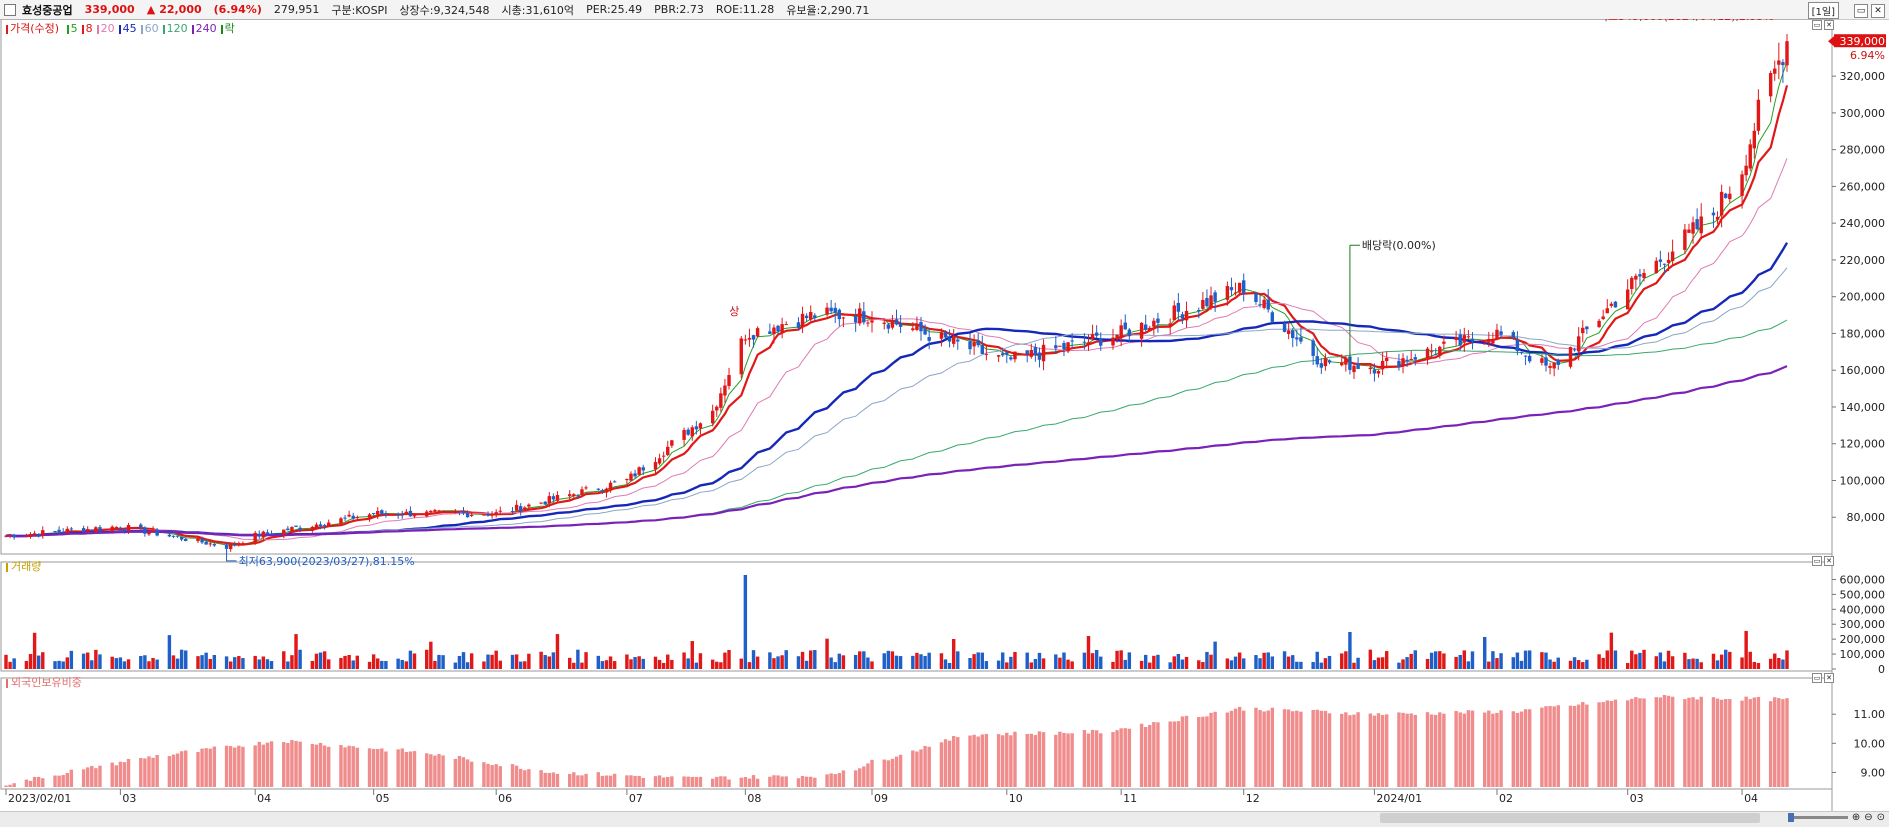 The width and height of the screenshot is (1889, 827). I want to click on zoom-slider, so click(1817, 817).